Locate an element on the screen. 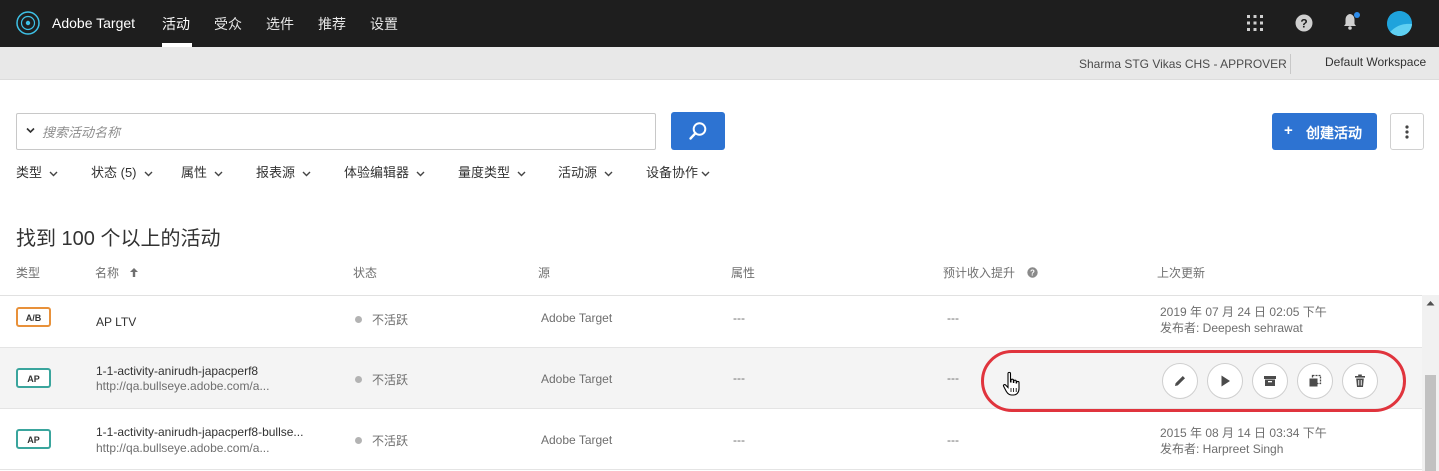 The height and width of the screenshot is (471, 1439). filter-property: 属性 is located at coordinates (202, 171).